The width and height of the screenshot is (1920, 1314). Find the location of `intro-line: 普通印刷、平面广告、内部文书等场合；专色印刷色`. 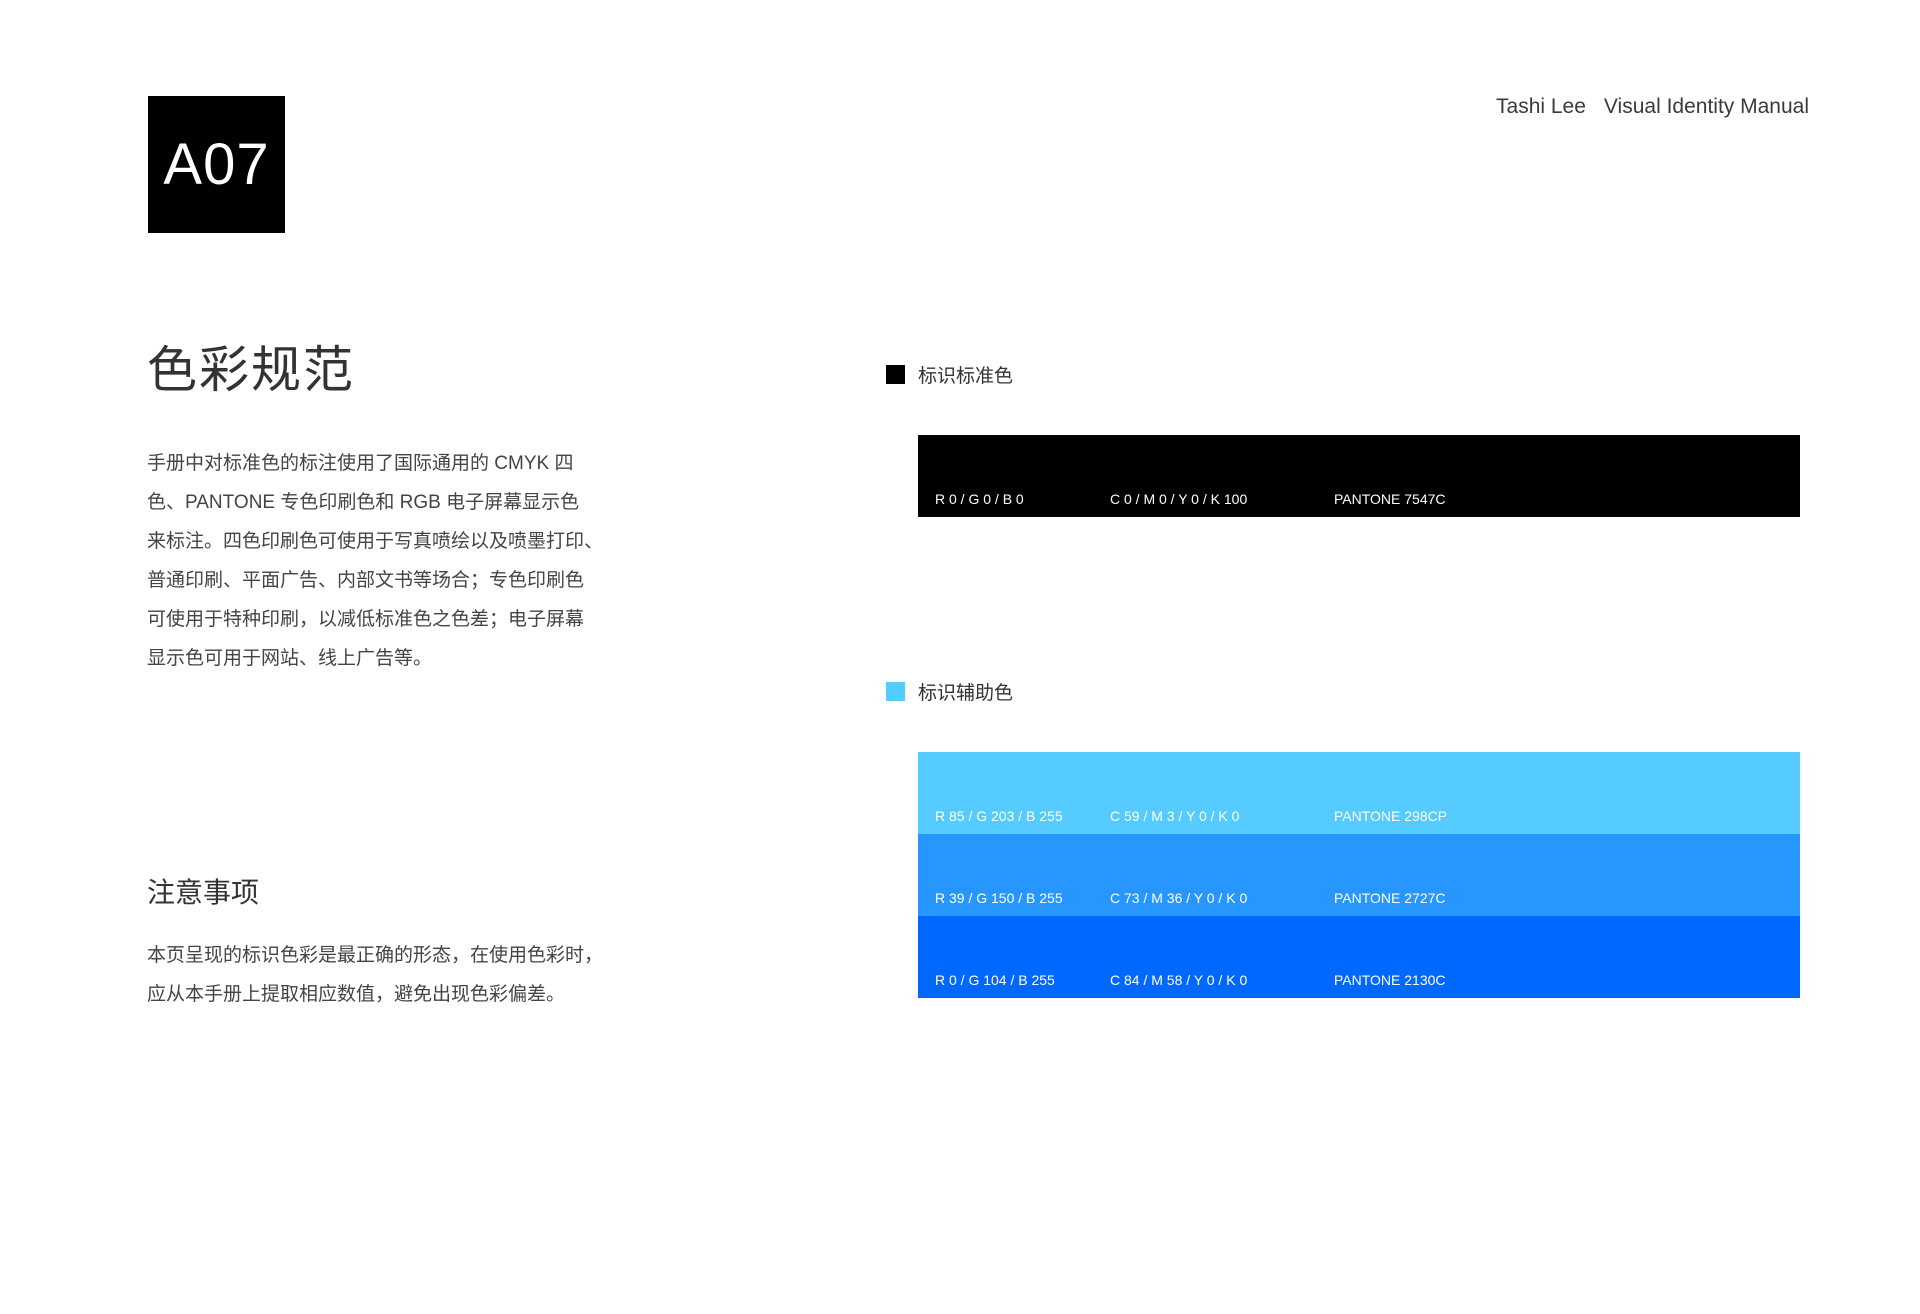

intro-line: 普通印刷、平面广告、内部文书等场合；专色印刷色 is located at coordinates (366, 580).